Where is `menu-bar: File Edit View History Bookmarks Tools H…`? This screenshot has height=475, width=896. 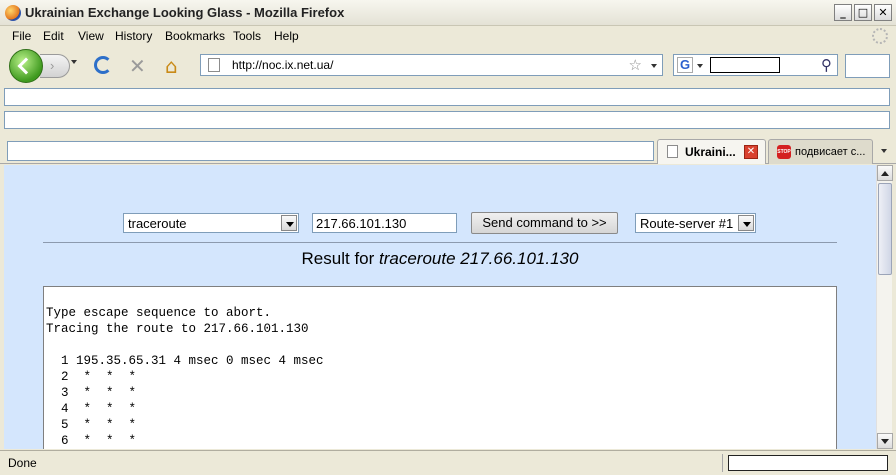 menu-bar: File Edit View History Bookmarks Tools H… is located at coordinates (448, 36).